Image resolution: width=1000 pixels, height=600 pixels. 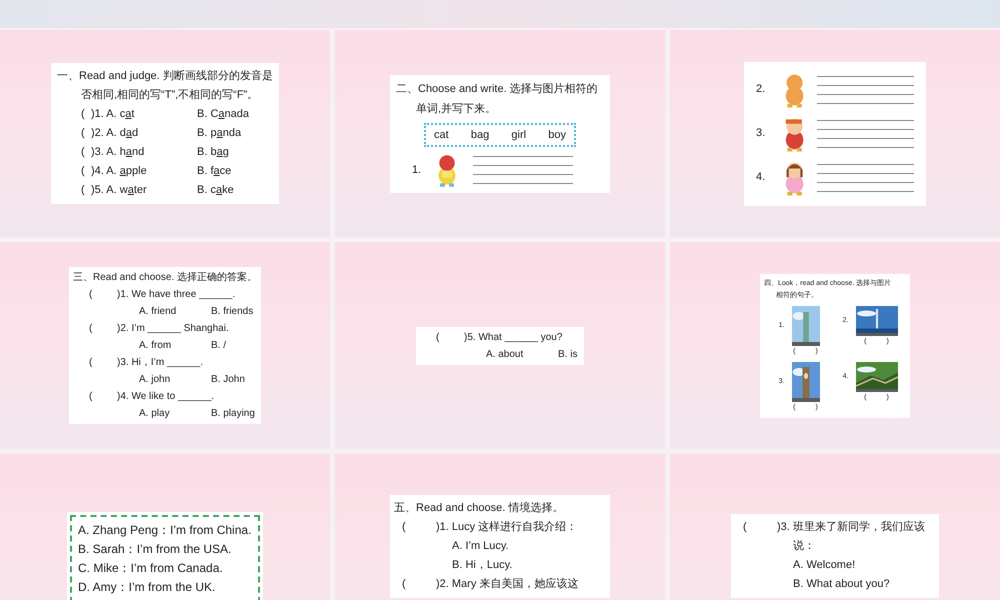 I want to click on question-text: )4. A. apple, so click(x=119, y=171).